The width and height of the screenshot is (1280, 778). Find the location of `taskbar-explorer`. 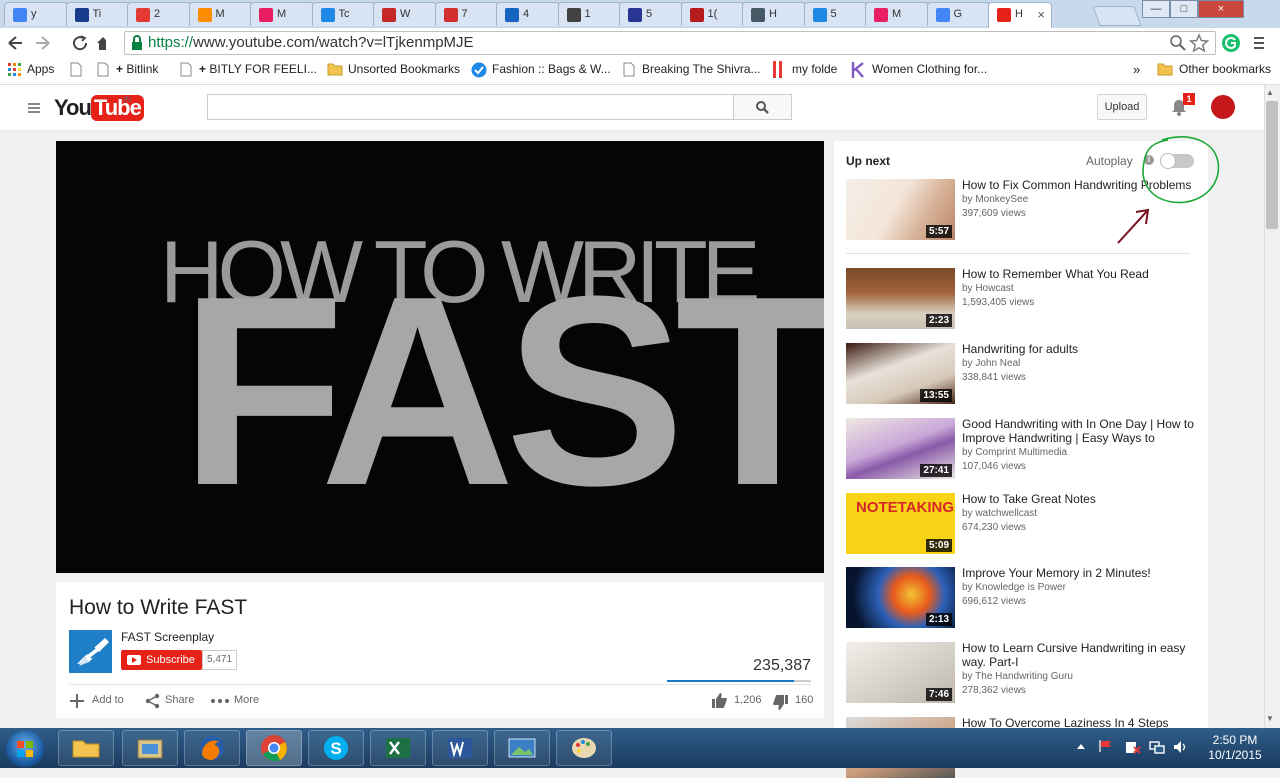

taskbar-explorer is located at coordinates (86, 748).